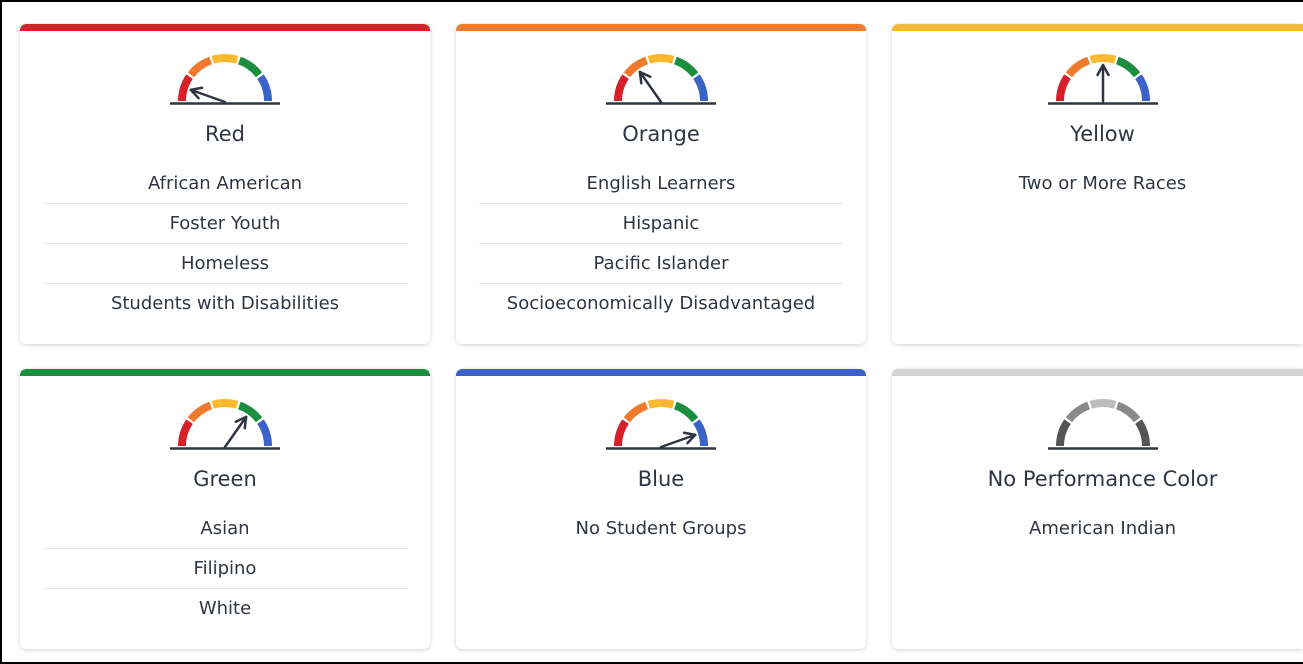 The image size is (1303, 664). Describe the element at coordinates (661, 224) in the screenshot. I see `list-item: Hispanic` at that location.